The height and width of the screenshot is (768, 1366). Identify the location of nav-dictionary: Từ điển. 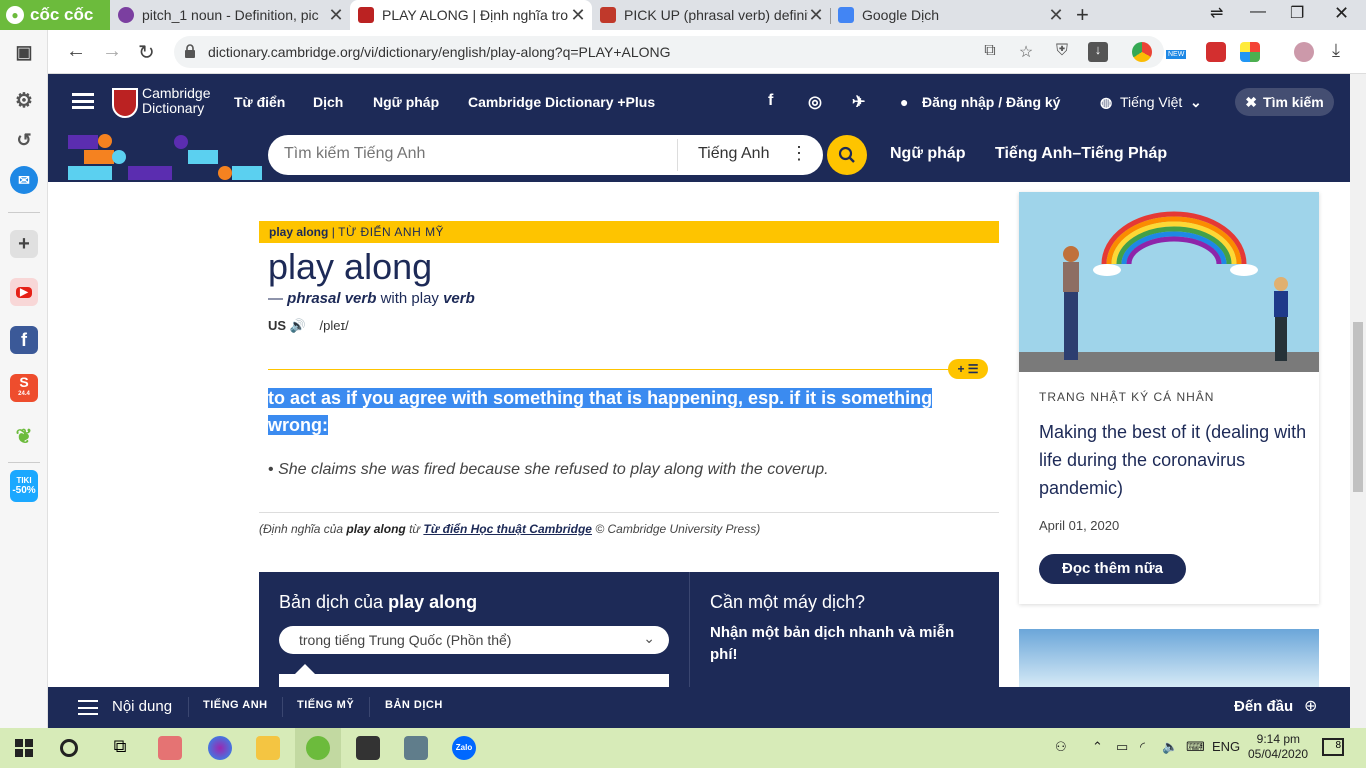
(259, 102).